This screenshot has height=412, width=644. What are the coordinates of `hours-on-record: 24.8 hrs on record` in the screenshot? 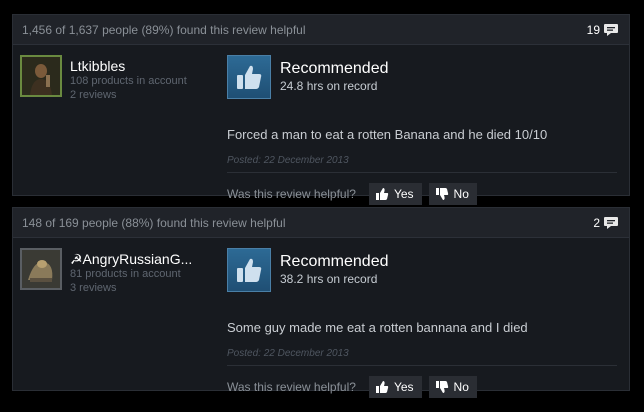 It's located at (329, 86).